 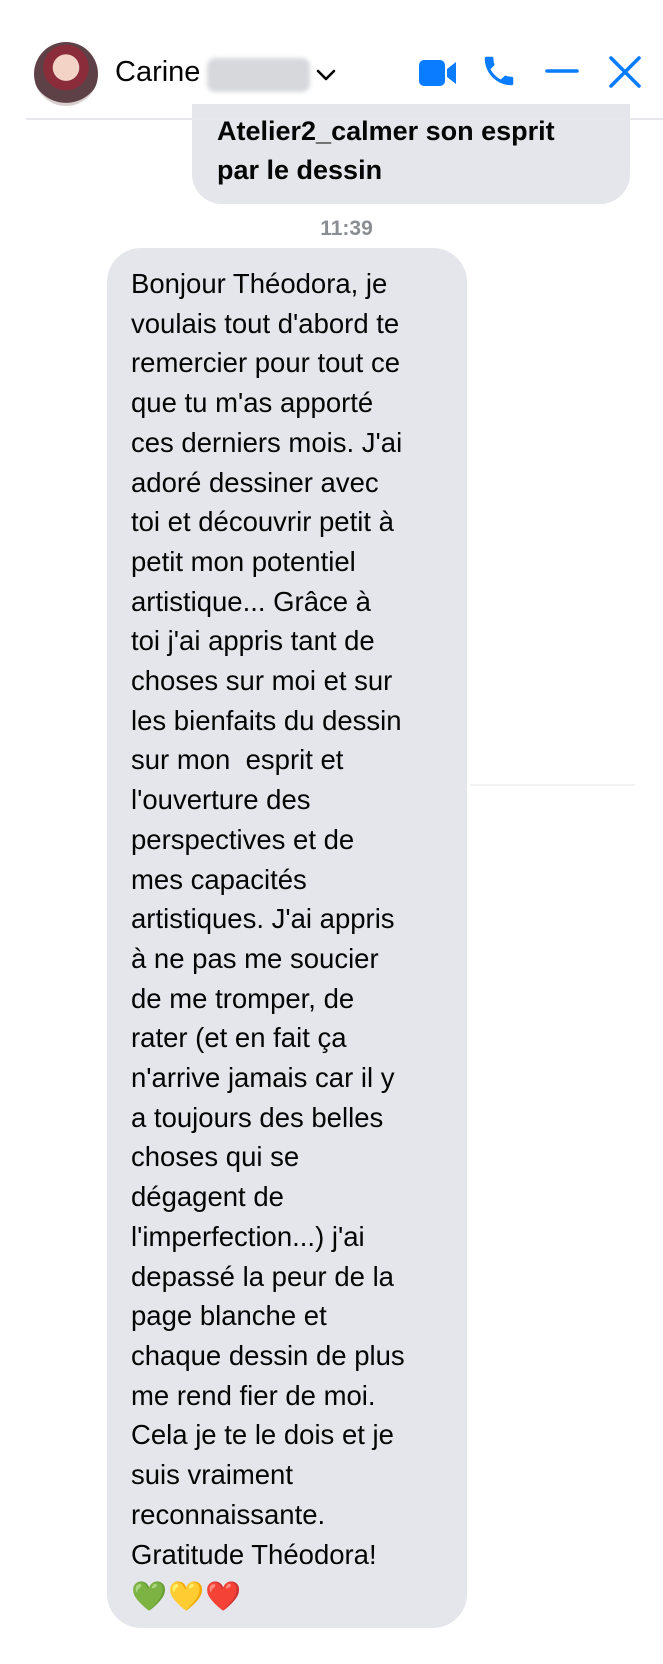 What do you see at coordinates (625, 72) in the screenshot?
I see `close-icon` at bounding box center [625, 72].